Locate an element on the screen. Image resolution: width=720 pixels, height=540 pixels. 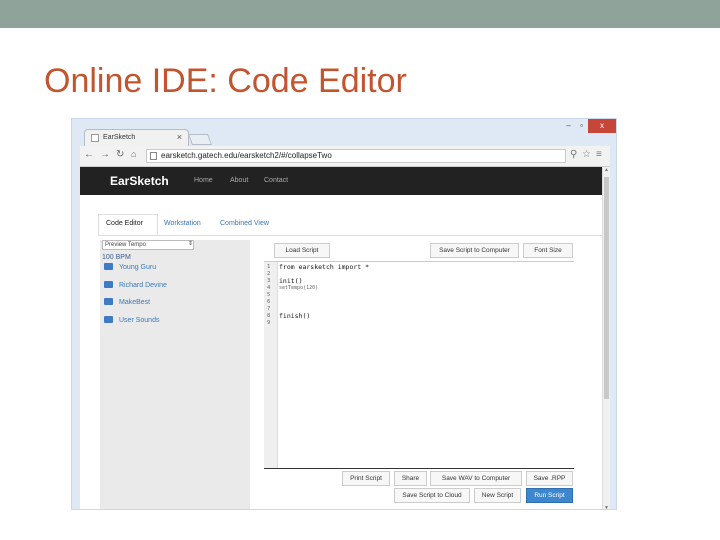
tab-combined-view: Combined View is located at coordinates (244, 223).